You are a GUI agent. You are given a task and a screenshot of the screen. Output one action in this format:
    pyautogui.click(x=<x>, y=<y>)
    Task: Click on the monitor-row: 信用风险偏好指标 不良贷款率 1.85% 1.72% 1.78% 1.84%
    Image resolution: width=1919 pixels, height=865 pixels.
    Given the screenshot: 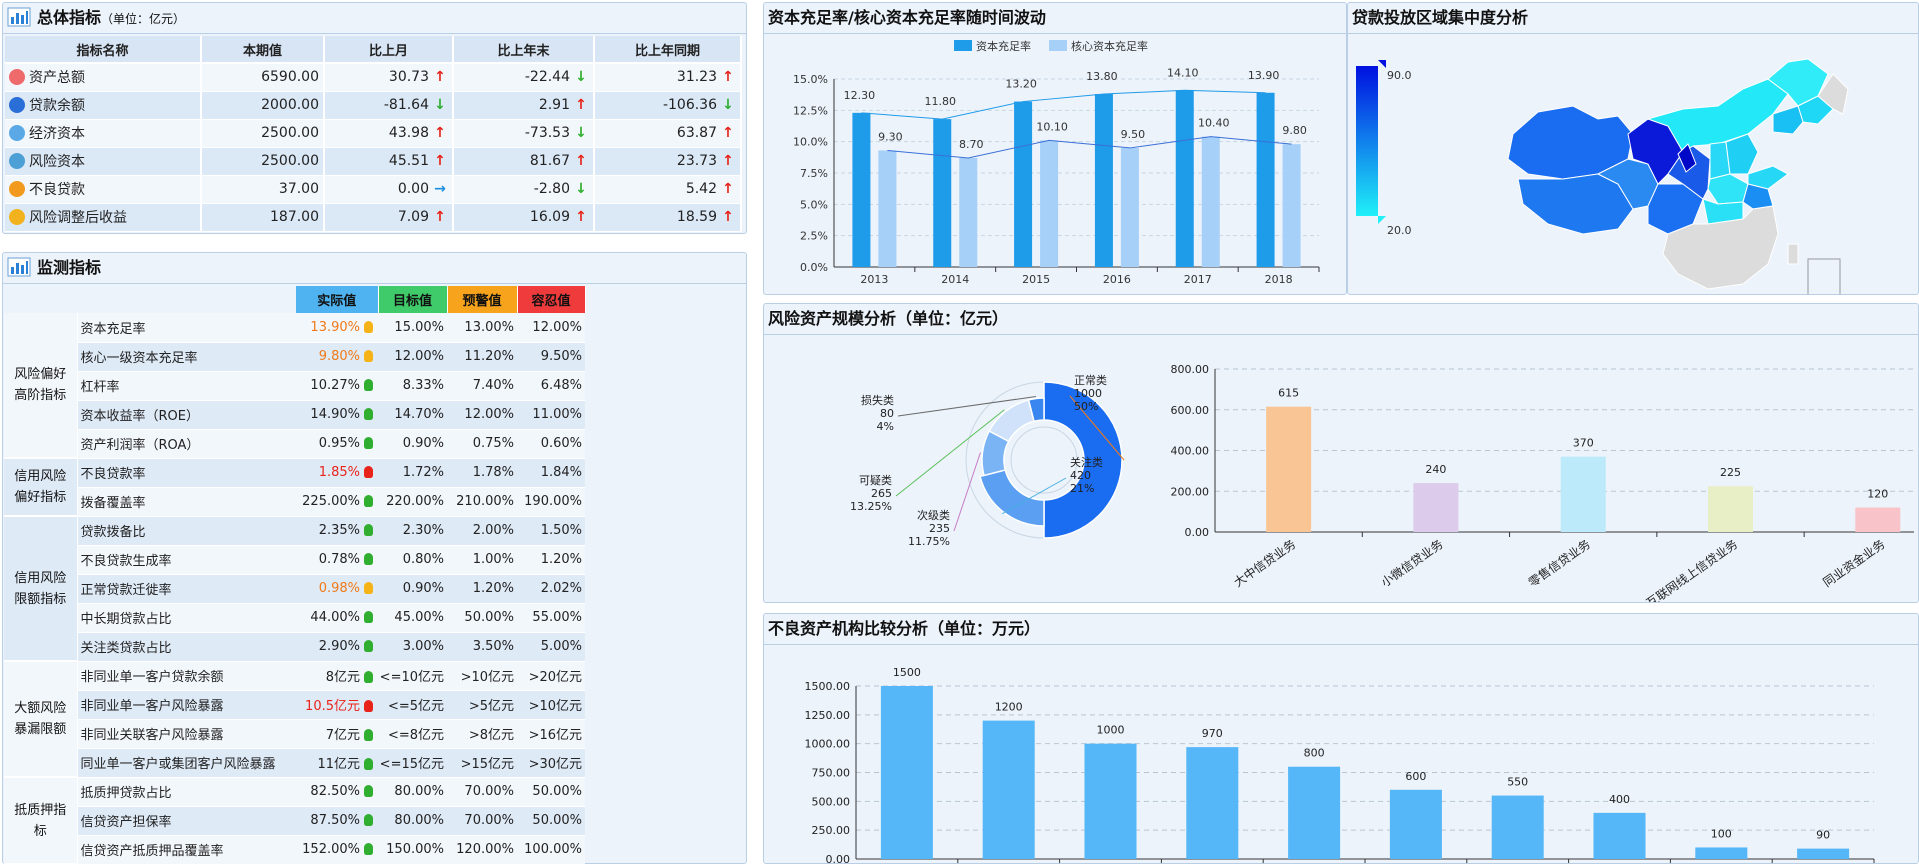 What is the action you would take?
    pyautogui.click(x=294, y=487)
    